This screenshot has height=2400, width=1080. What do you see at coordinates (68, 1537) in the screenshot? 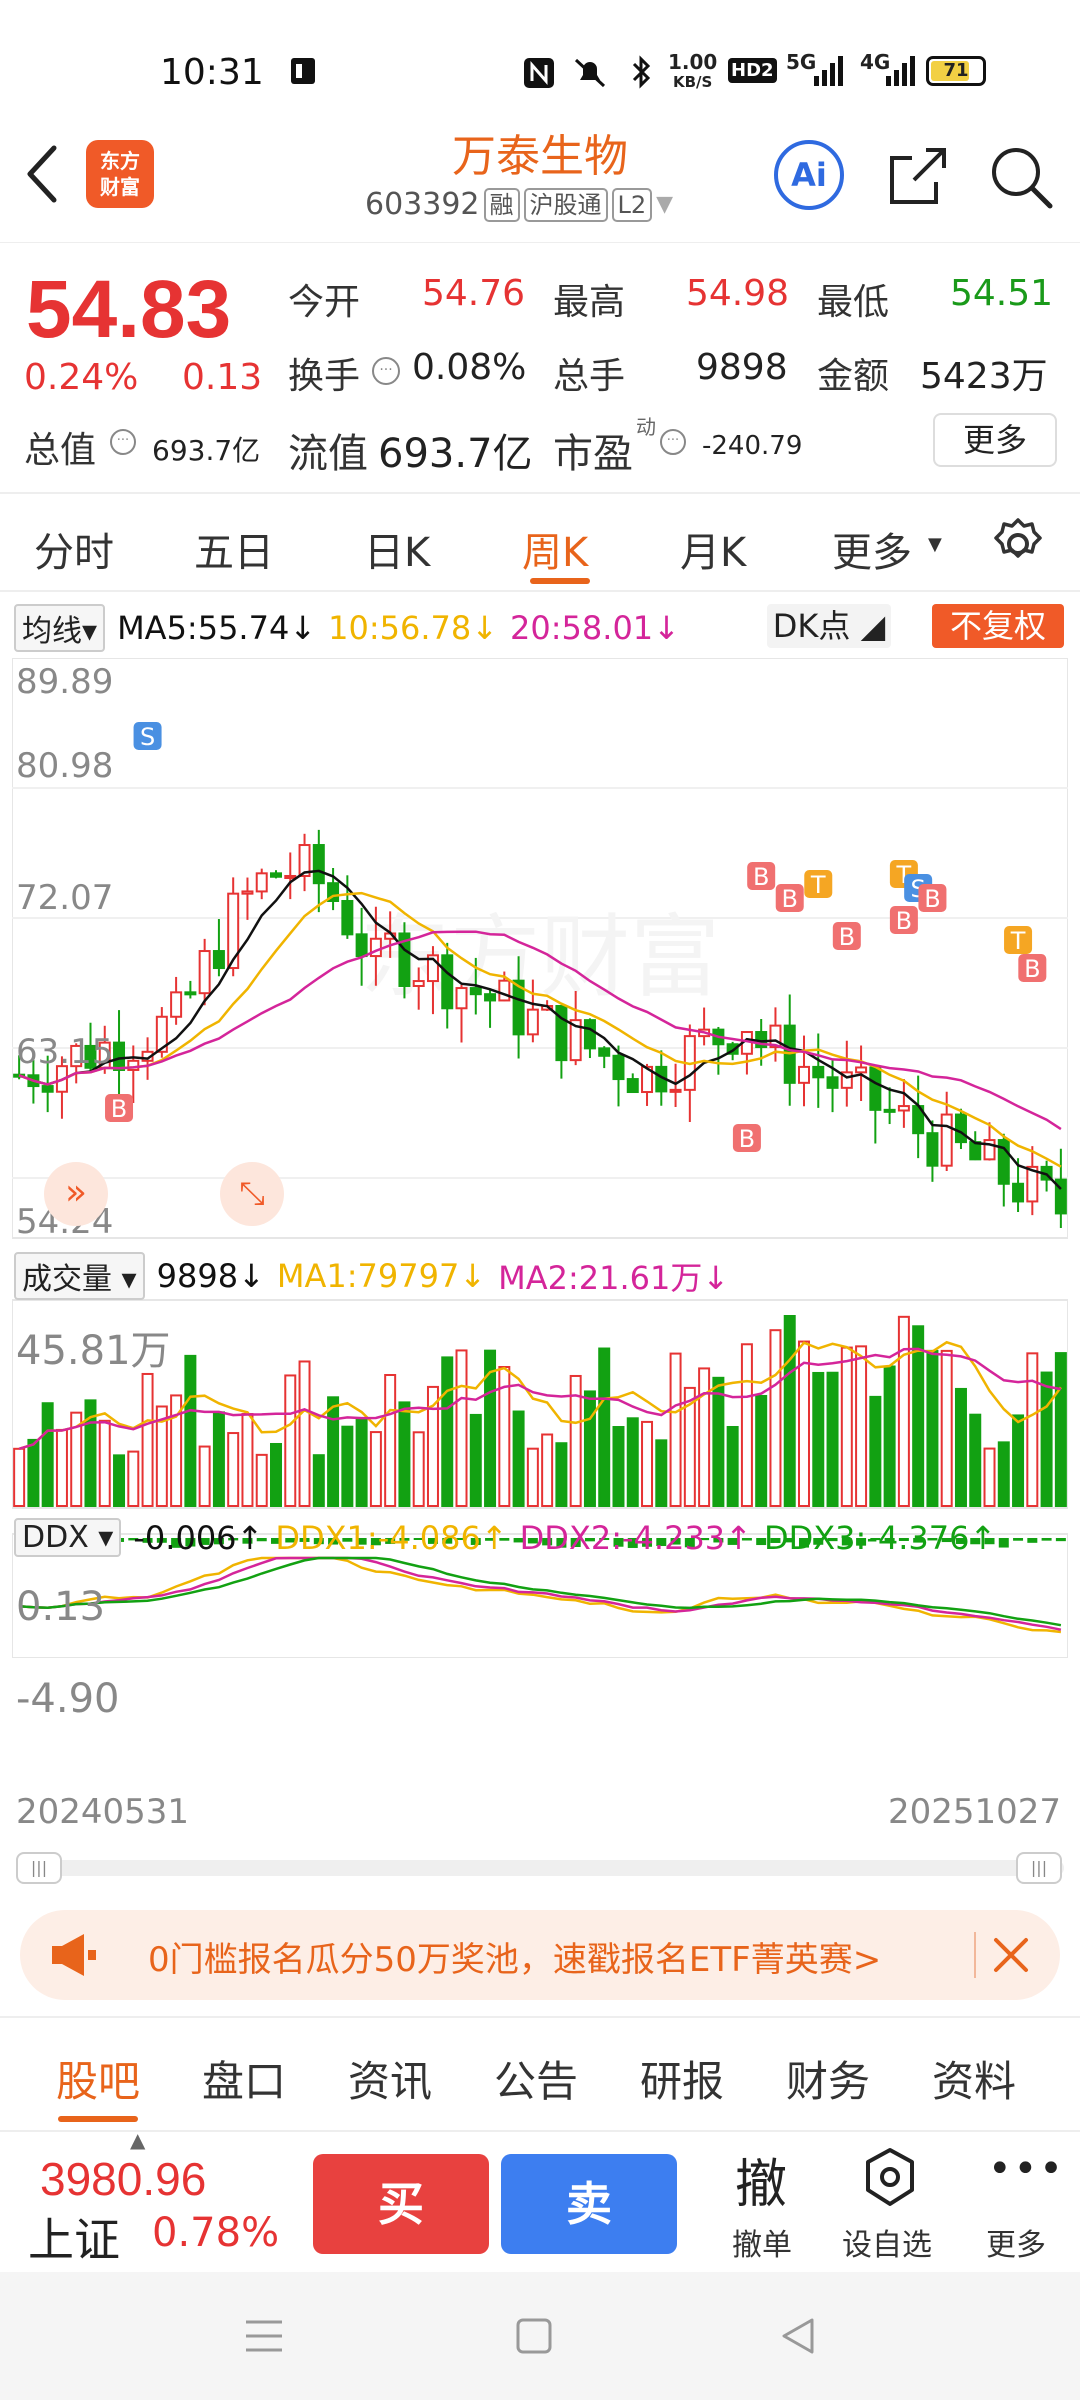
I see `ddx-selector: DDX ▾` at bounding box center [68, 1537].